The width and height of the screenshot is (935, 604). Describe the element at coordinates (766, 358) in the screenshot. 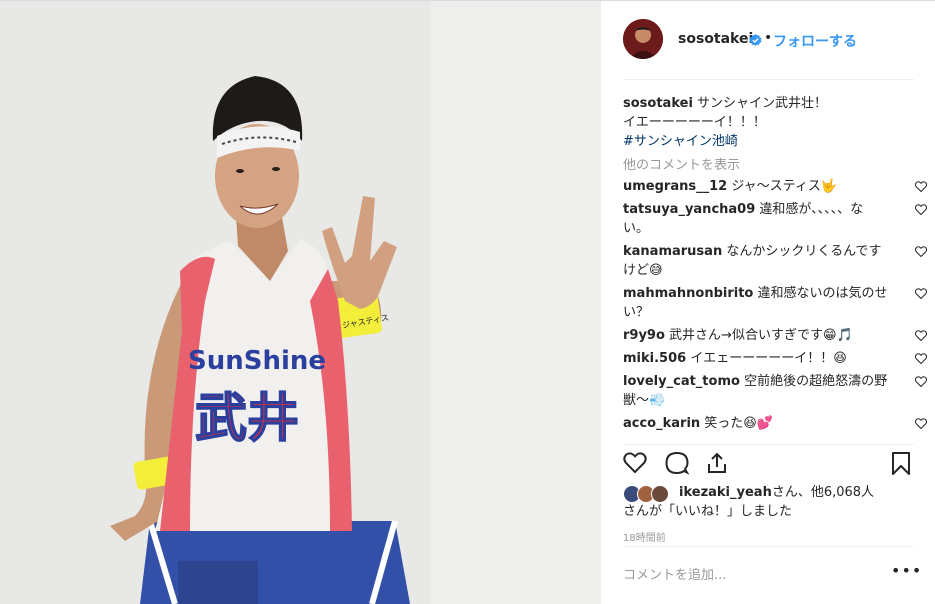

I see `comment-text: イエェーーーーーイ！！😆` at that location.